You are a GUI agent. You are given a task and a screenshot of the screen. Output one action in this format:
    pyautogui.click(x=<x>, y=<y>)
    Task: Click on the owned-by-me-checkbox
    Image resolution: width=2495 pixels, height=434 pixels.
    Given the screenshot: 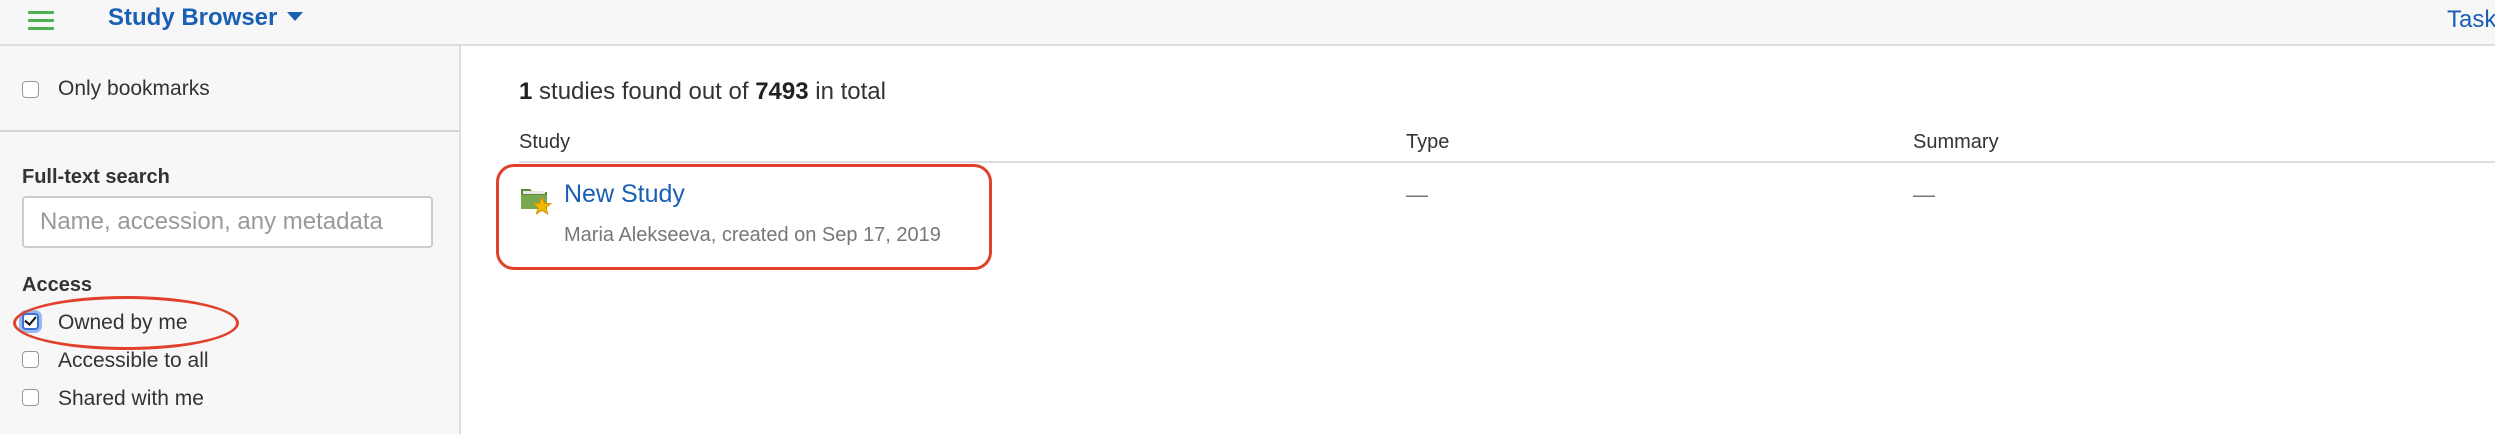 What is the action you would take?
    pyautogui.click(x=30, y=321)
    